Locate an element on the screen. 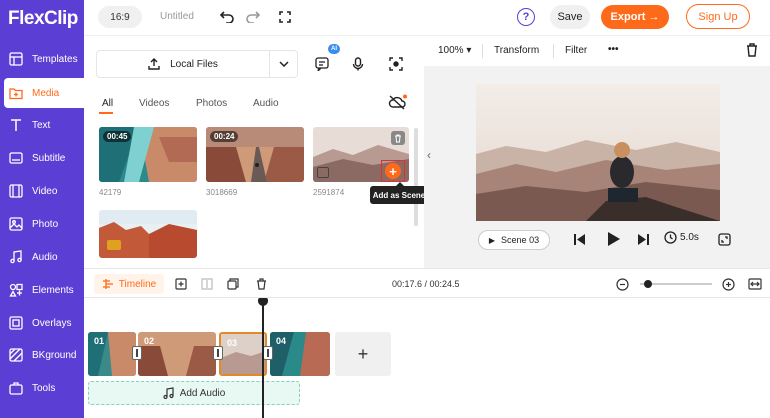 The image size is (770, 418). local-files-label: Local Files is located at coordinates (194, 64).